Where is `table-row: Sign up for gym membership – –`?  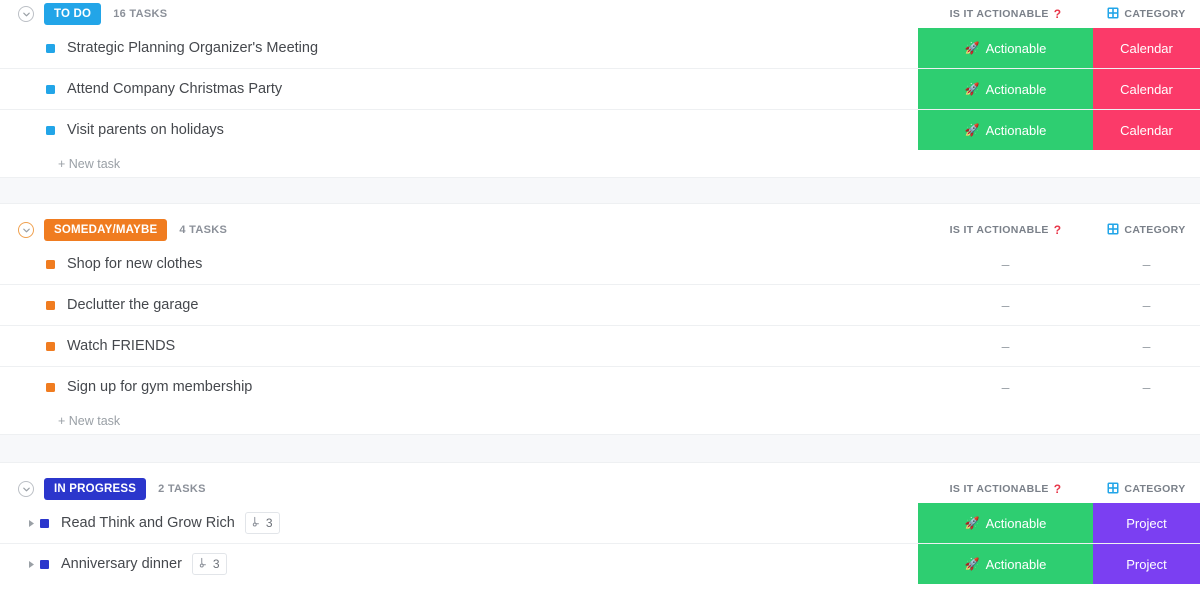
table-row: Sign up for gym membership – – is located at coordinates (600, 387).